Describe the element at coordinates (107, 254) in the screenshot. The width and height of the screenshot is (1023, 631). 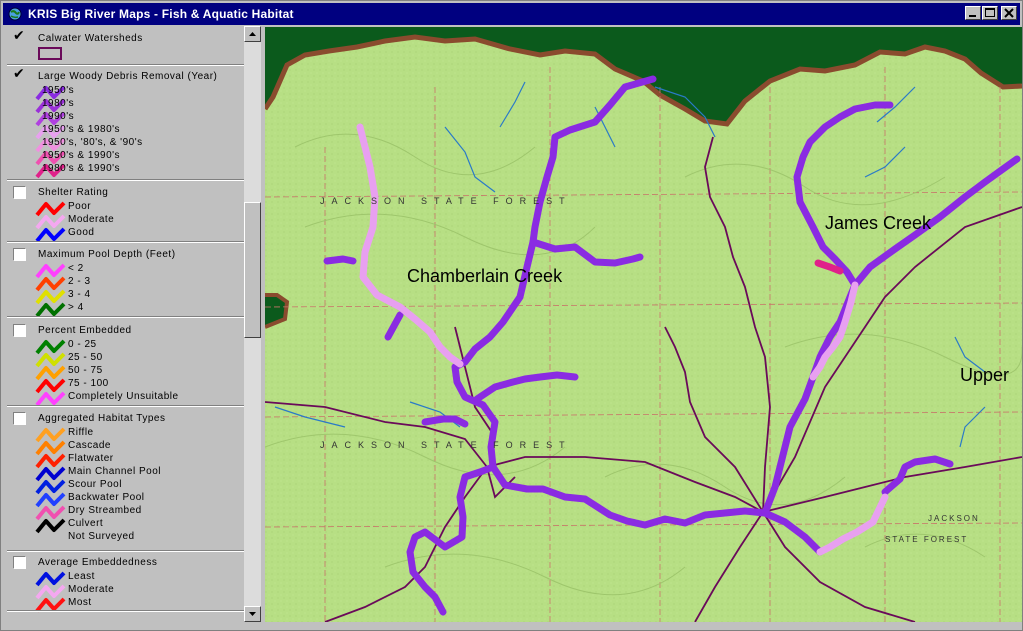
I see `legend-group-title: Maximum Pool Depth (Feet)` at that location.